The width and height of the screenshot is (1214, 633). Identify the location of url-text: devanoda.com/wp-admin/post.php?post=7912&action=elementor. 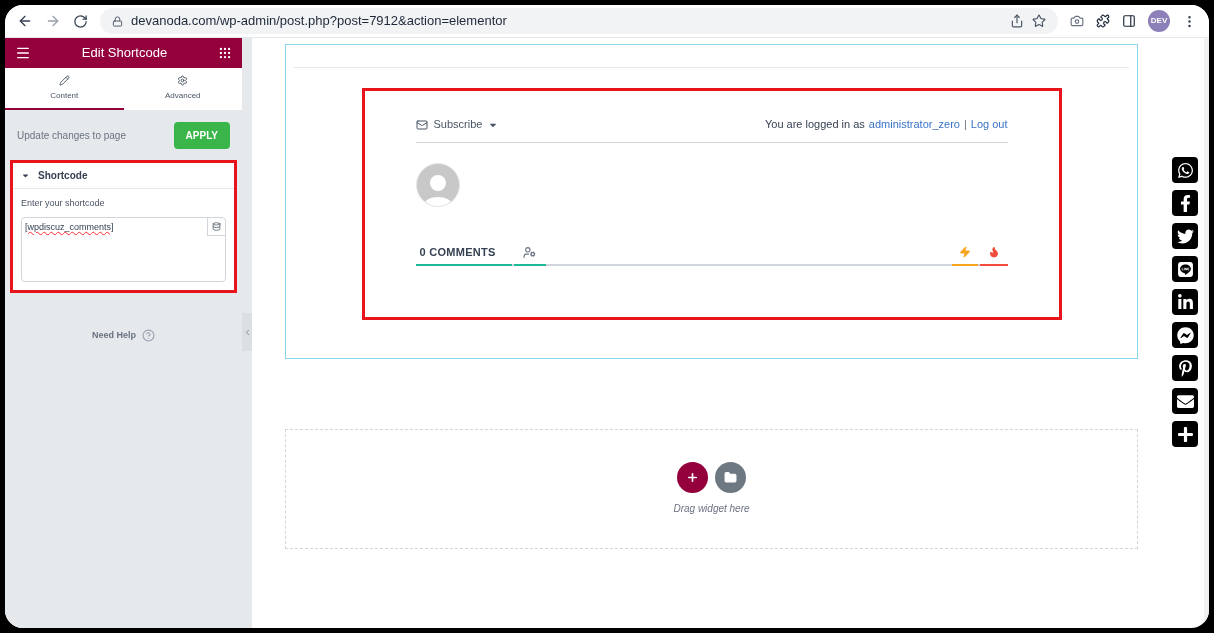
(319, 21).